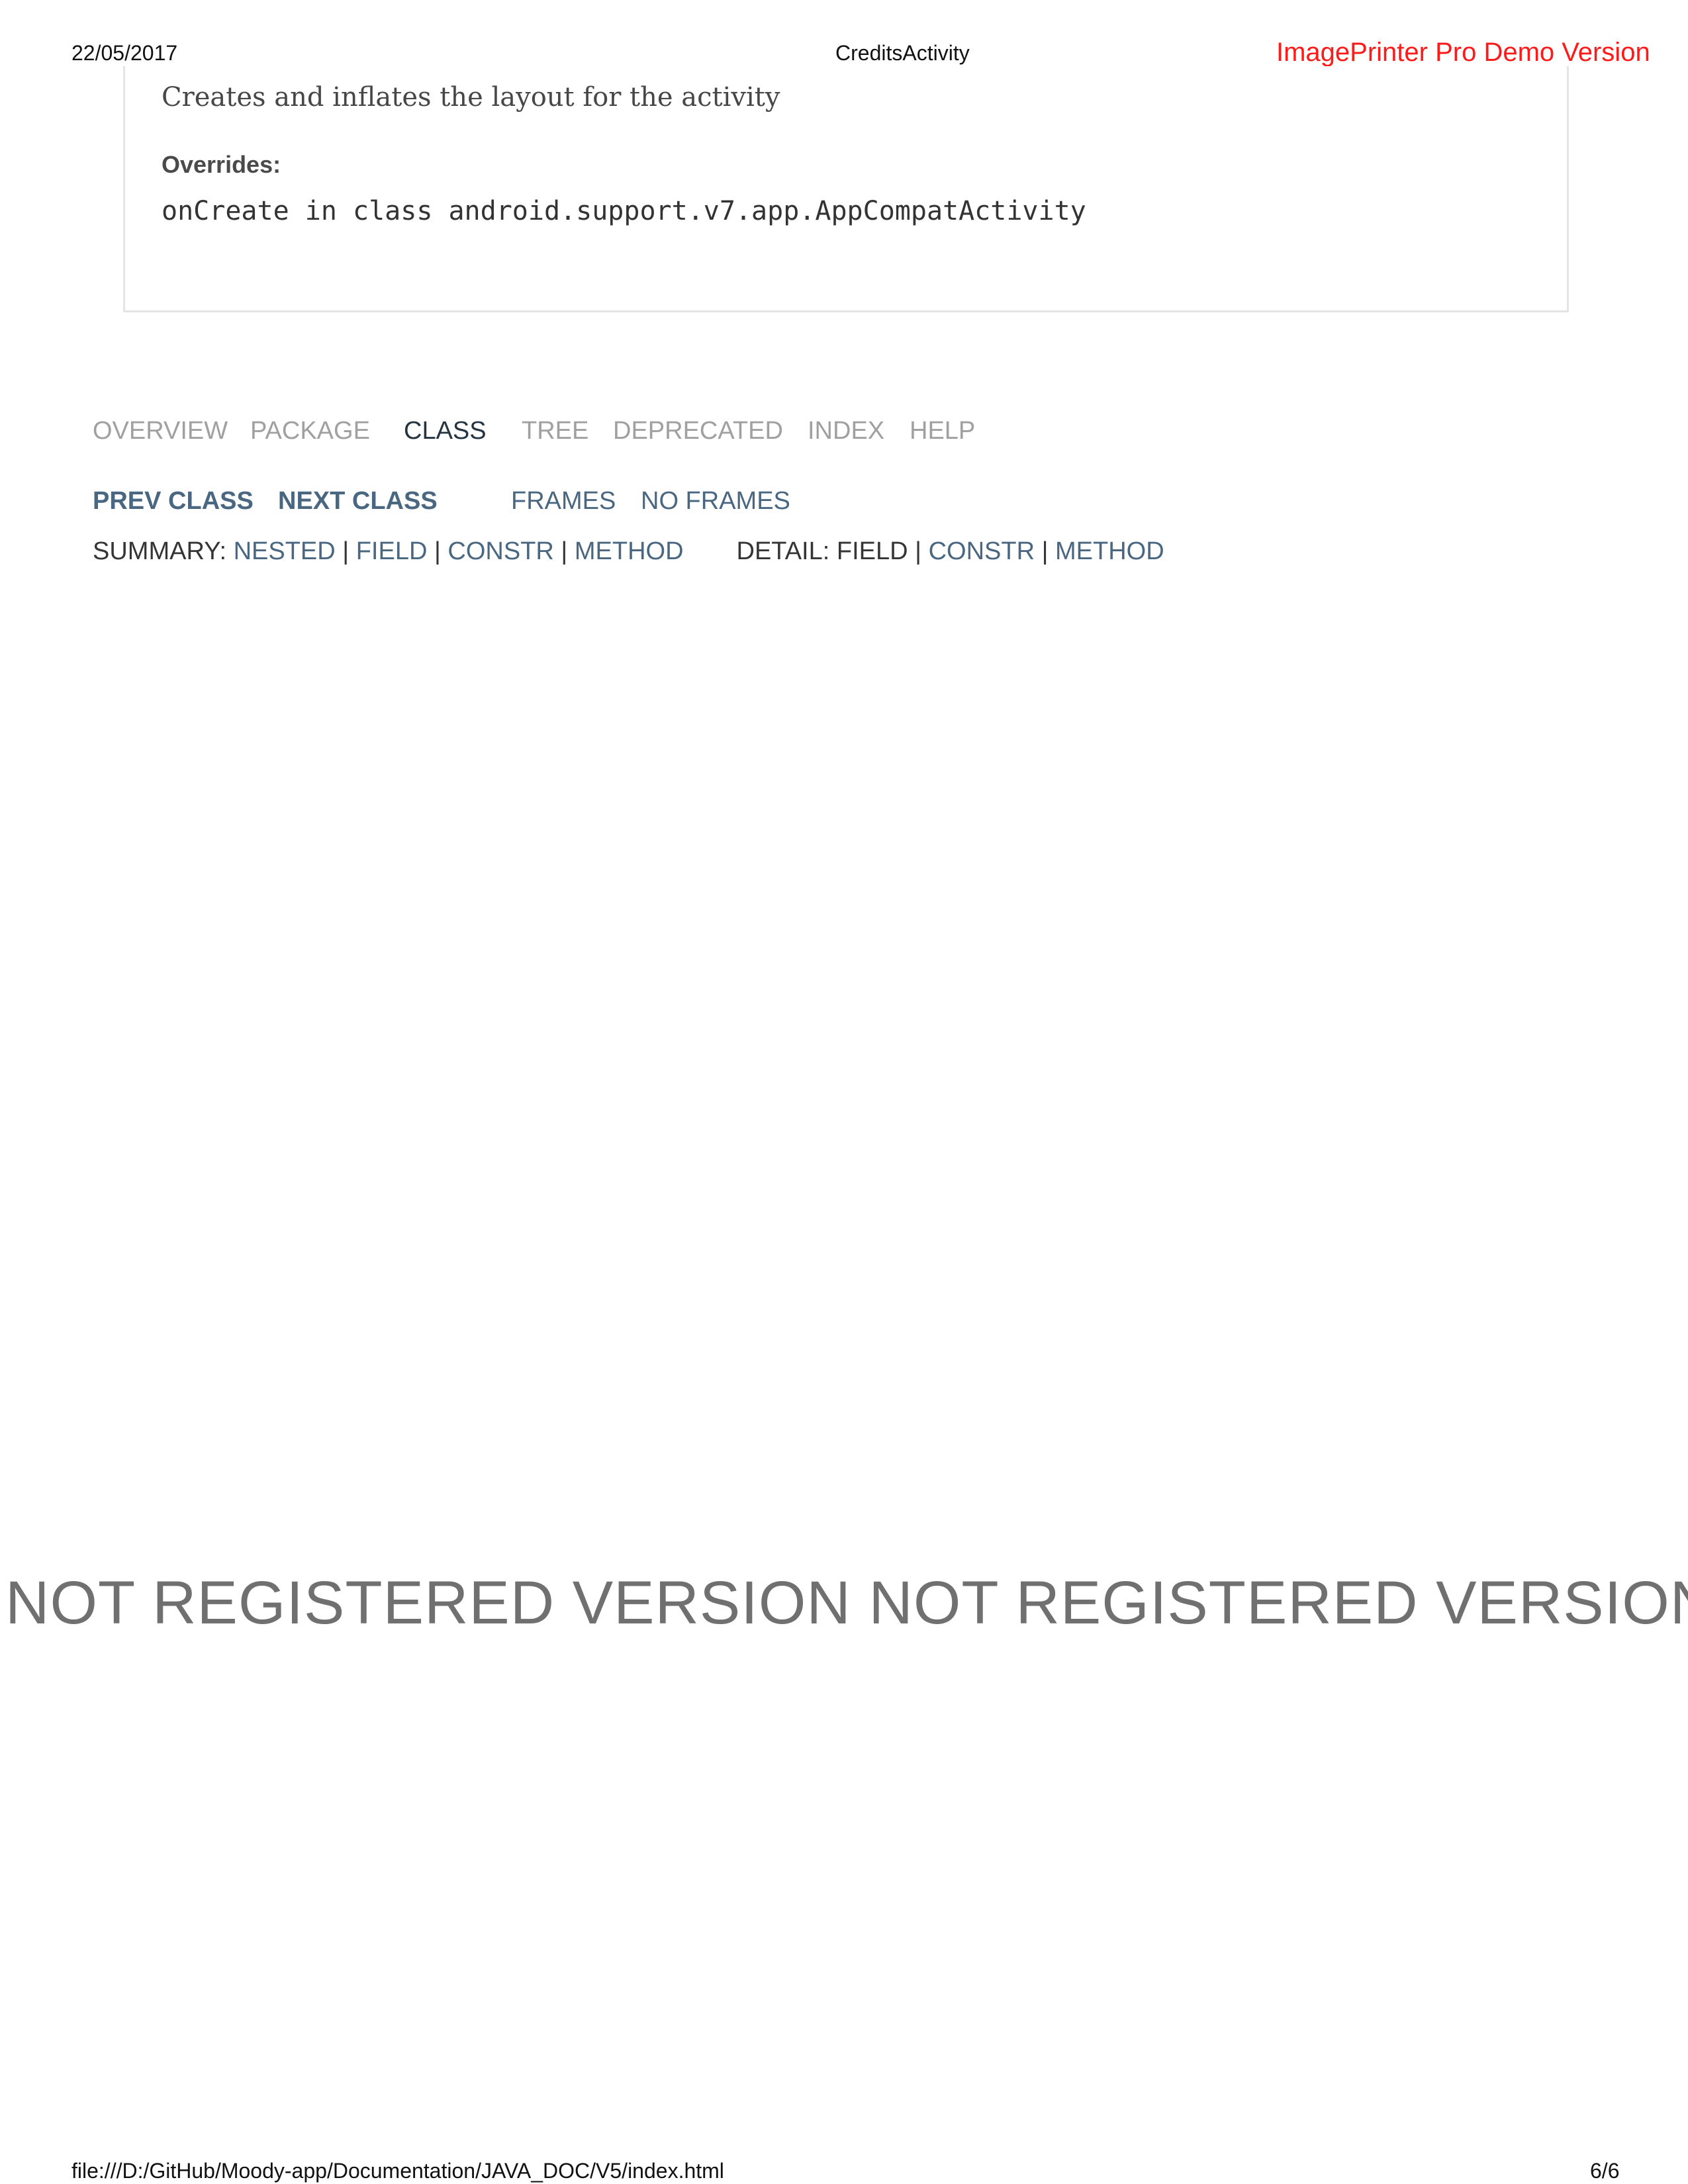 This screenshot has height=2184, width=1688. What do you see at coordinates (786, 551) in the screenshot?
I see `detail-label: DETAIL:` at bounding box center [786, 551].